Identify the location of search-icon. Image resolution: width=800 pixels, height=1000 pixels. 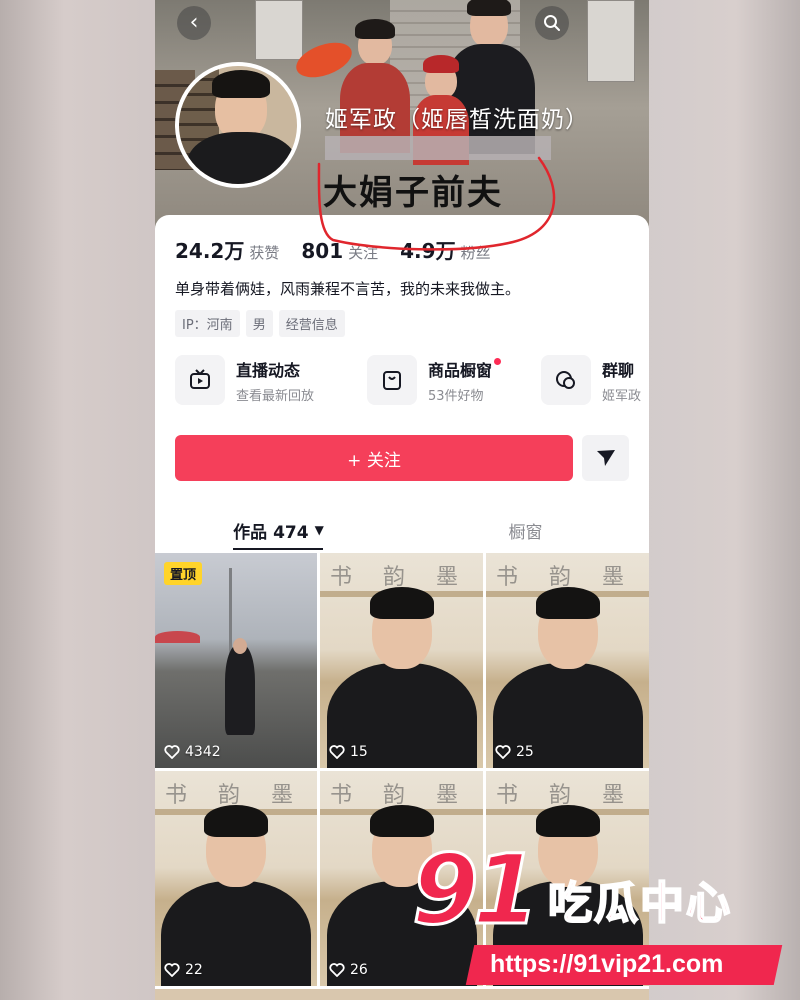
(552, 23).